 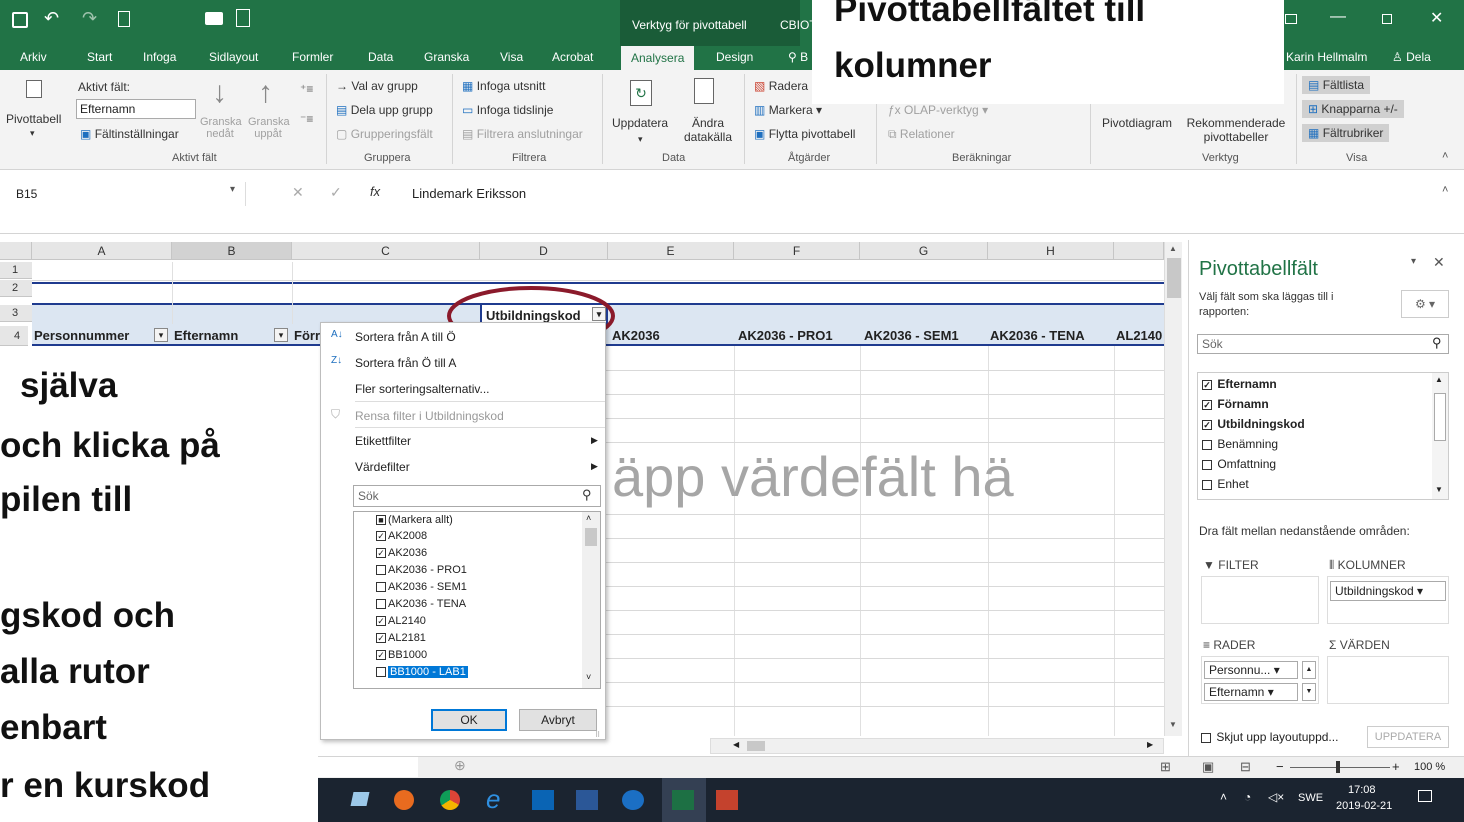 I want to click on notifications-icon, so click(x=1425, y=796).